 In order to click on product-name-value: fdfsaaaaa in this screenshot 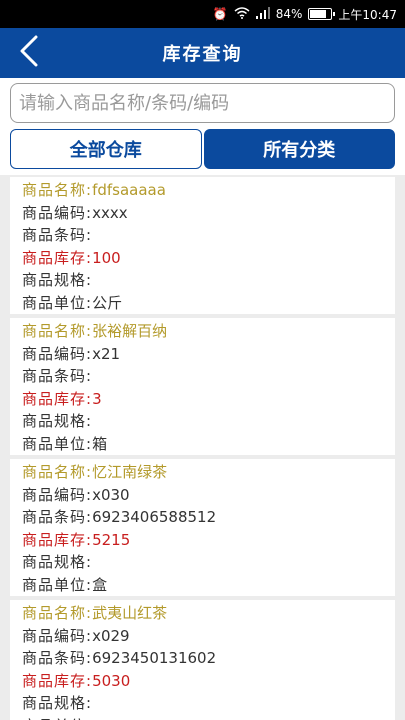, I will do `click(129, 190)`.